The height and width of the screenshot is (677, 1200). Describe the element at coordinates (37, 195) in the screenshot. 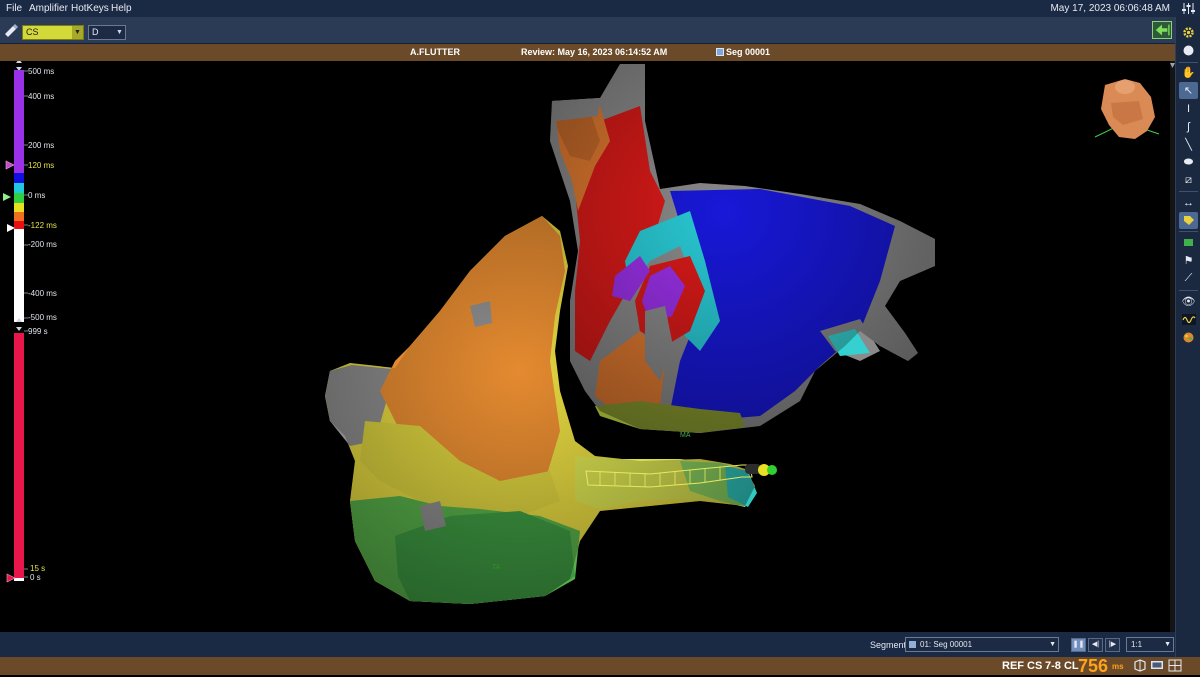

I see `scale-tick-zero: 0 ms` at that location.